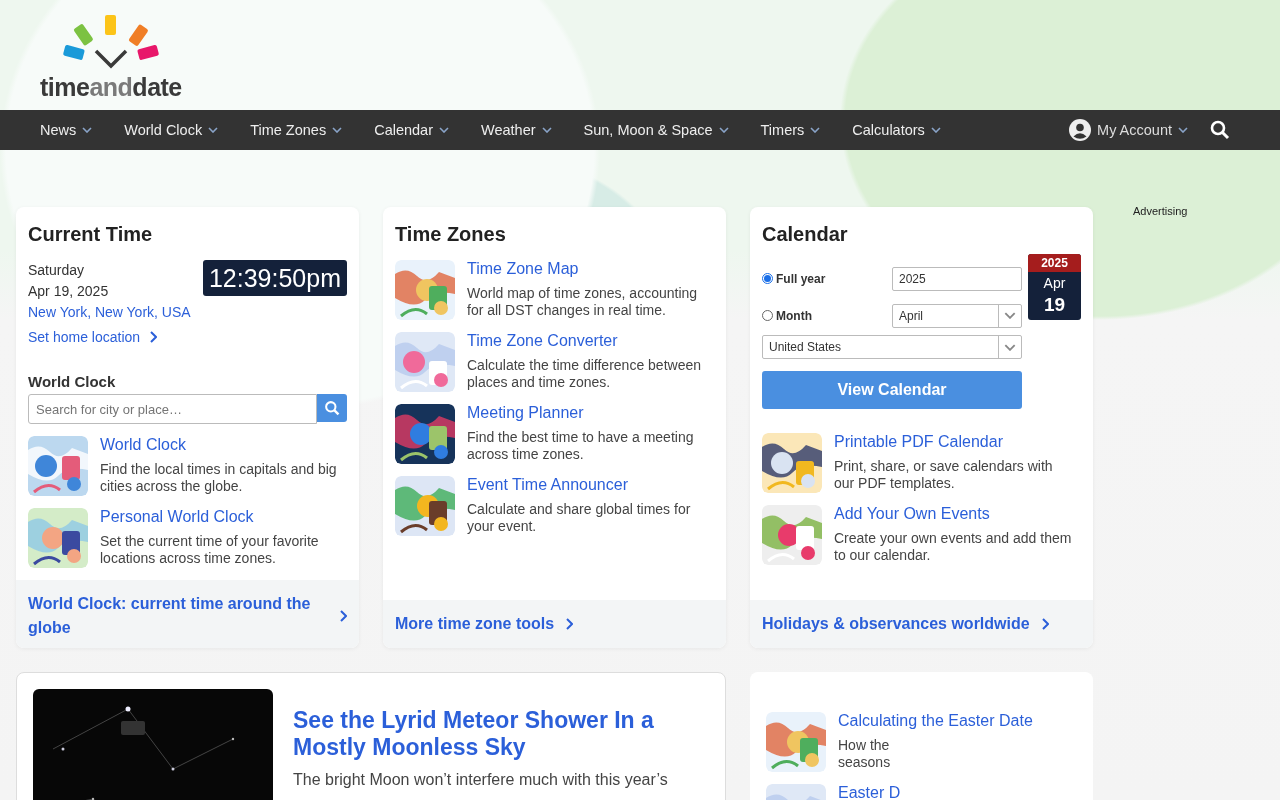  I want to click on feature-description: Calculate the time difference between places and time zones., so click(584, 374).